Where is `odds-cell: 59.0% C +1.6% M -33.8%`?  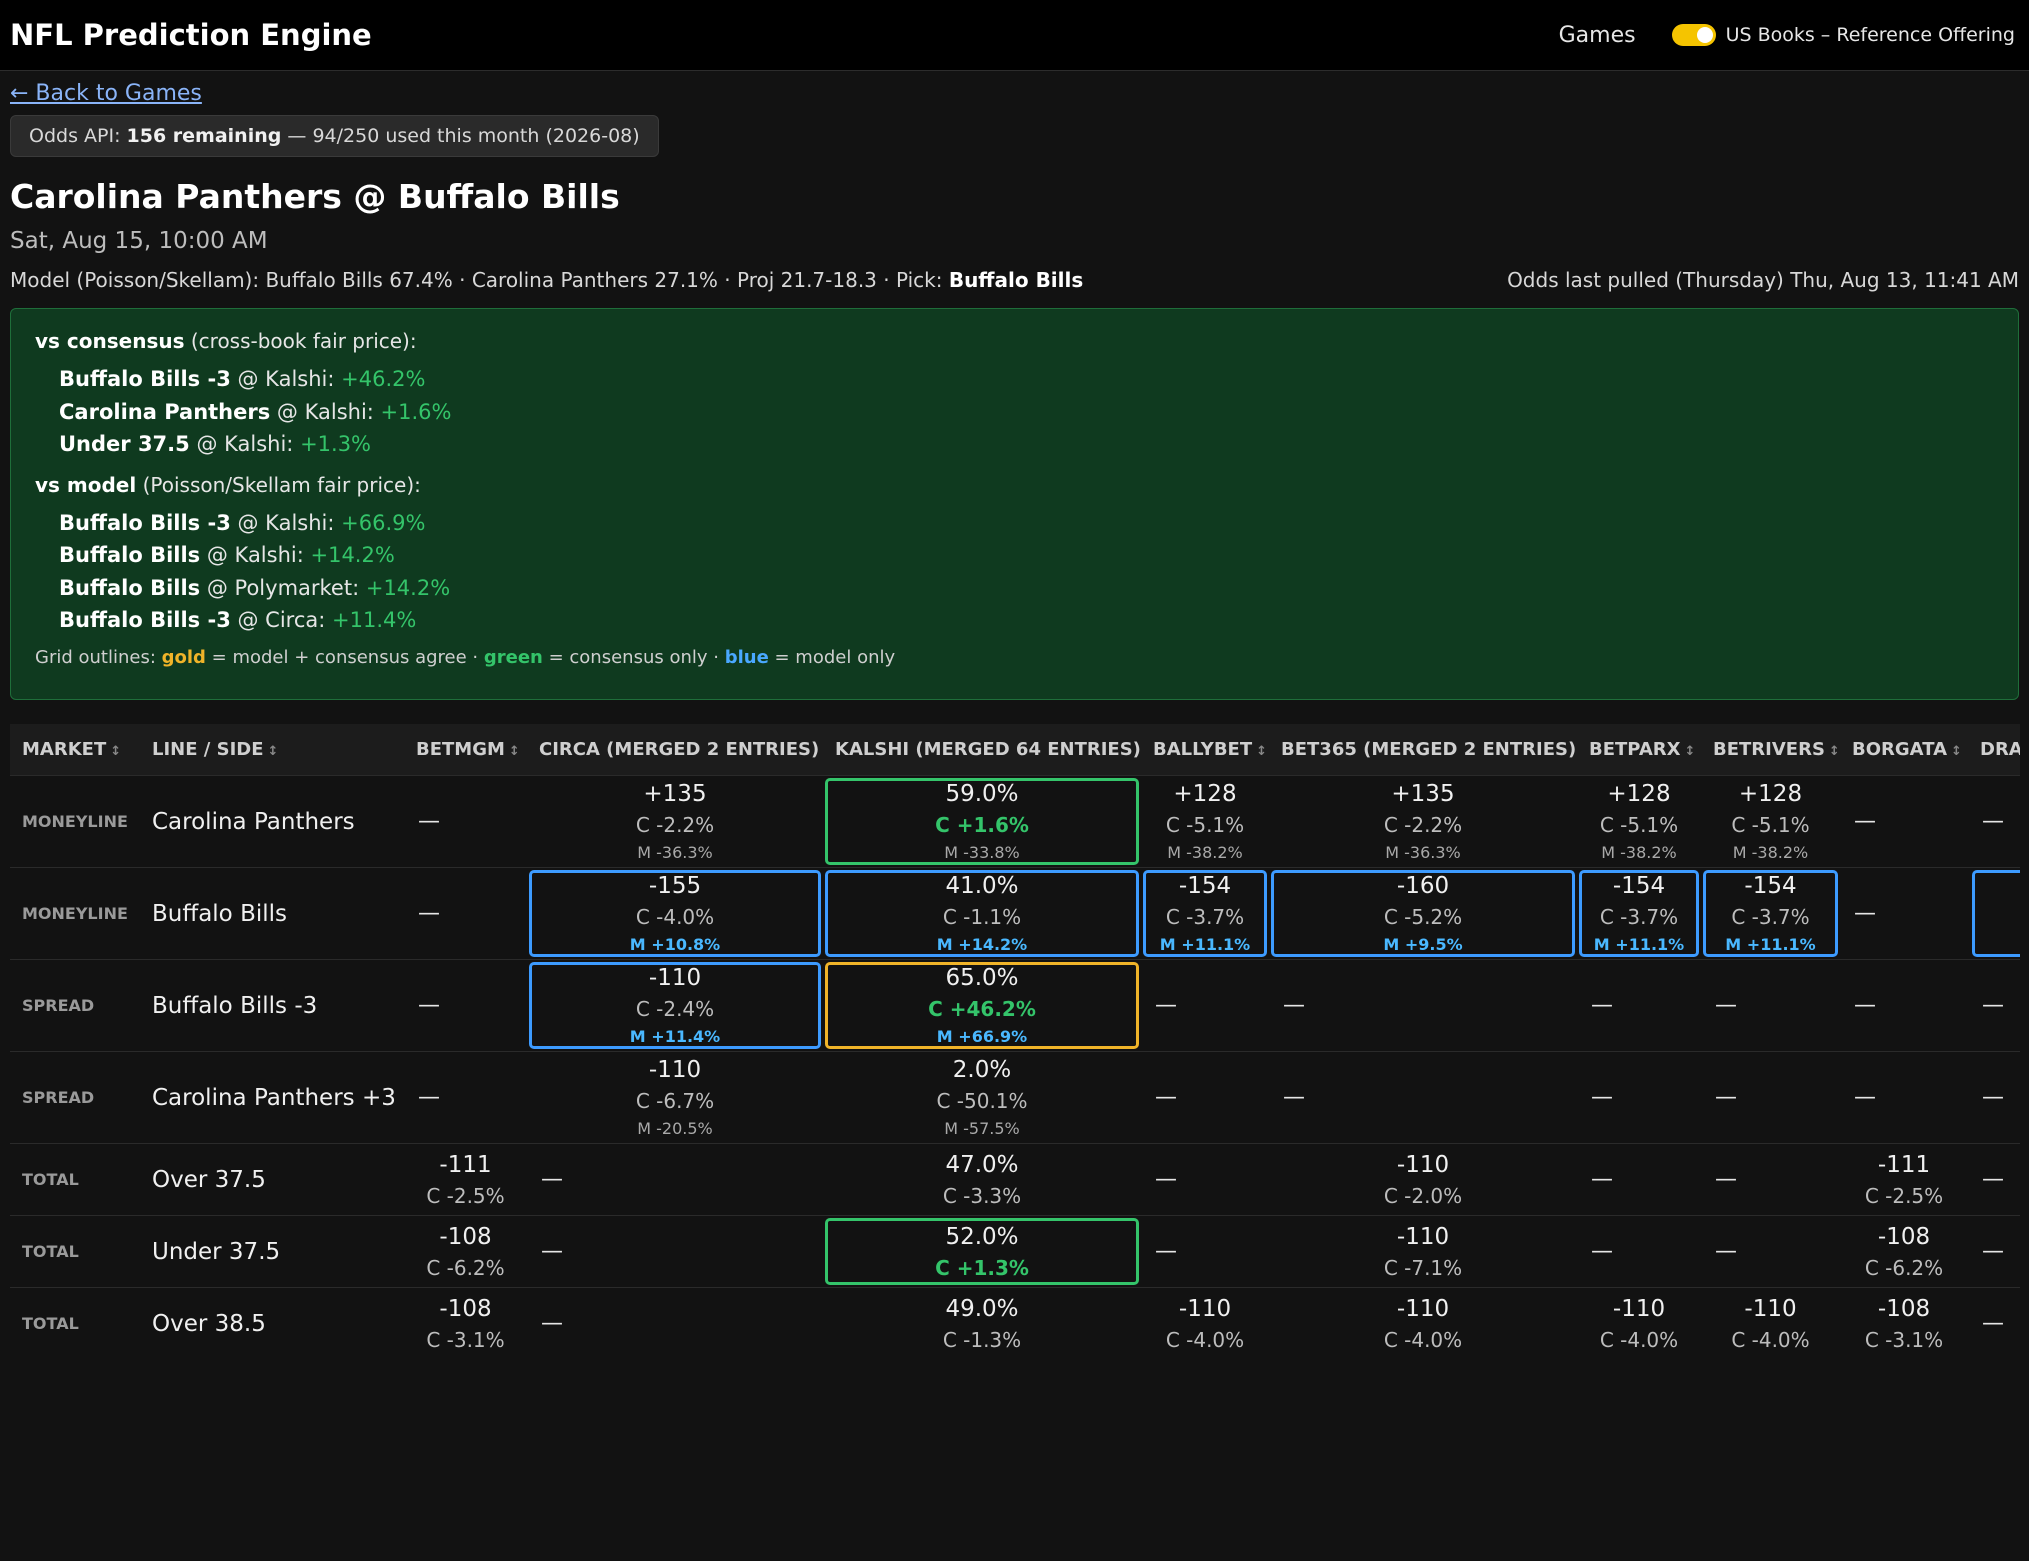 odds-cell: 59.0% C +1.6% M -33.8% is located at coordinates (982, 821).